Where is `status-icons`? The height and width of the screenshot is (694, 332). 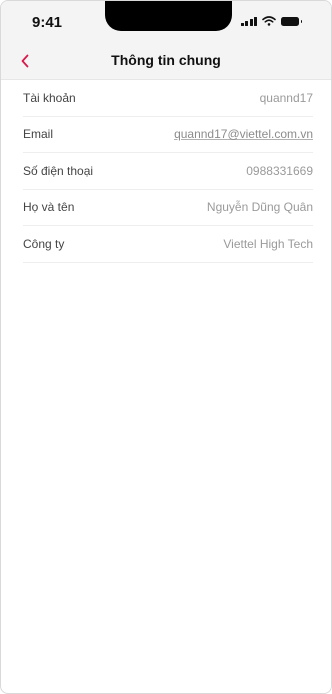
status-icons is located at coordinates (271, 21).